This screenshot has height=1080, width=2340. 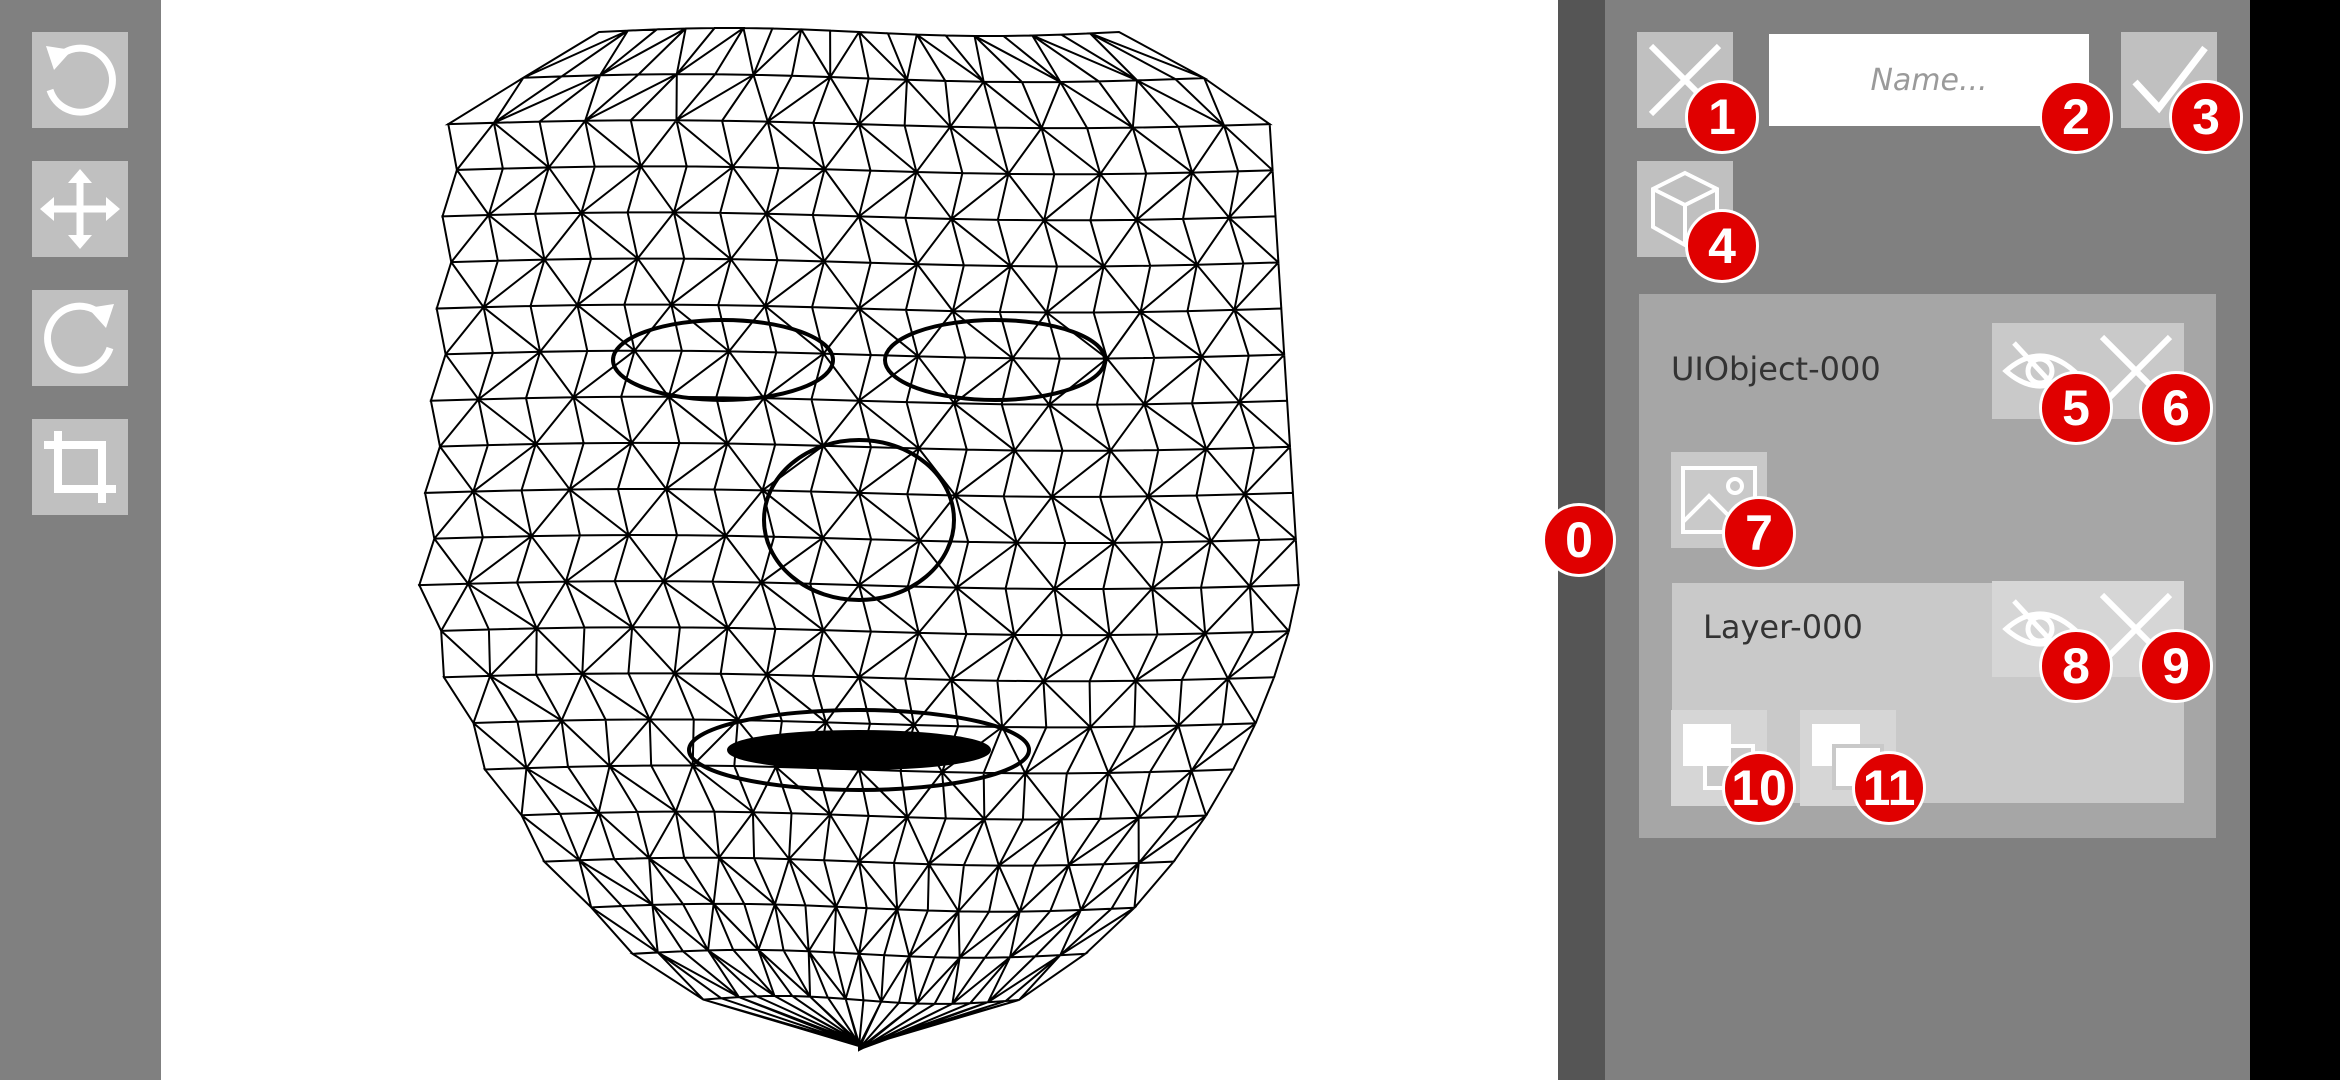 I want to click on badge-11: 11, so click(x=1889, y=788).